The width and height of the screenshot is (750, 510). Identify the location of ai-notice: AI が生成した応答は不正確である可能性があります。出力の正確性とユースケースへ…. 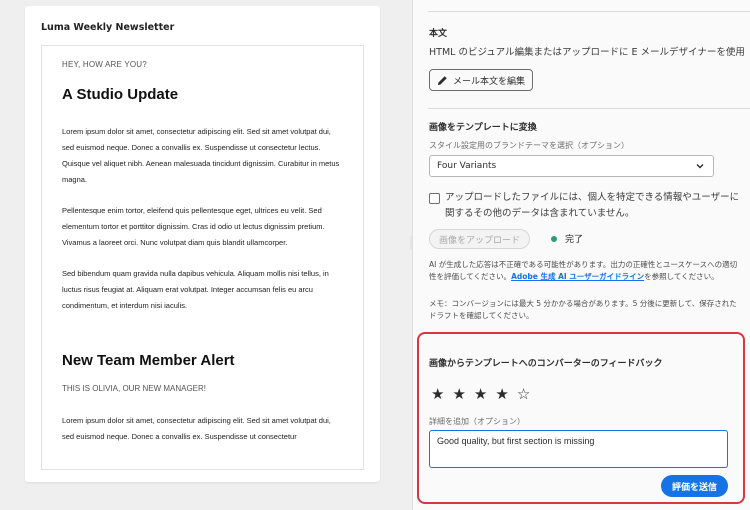
(584, 270).